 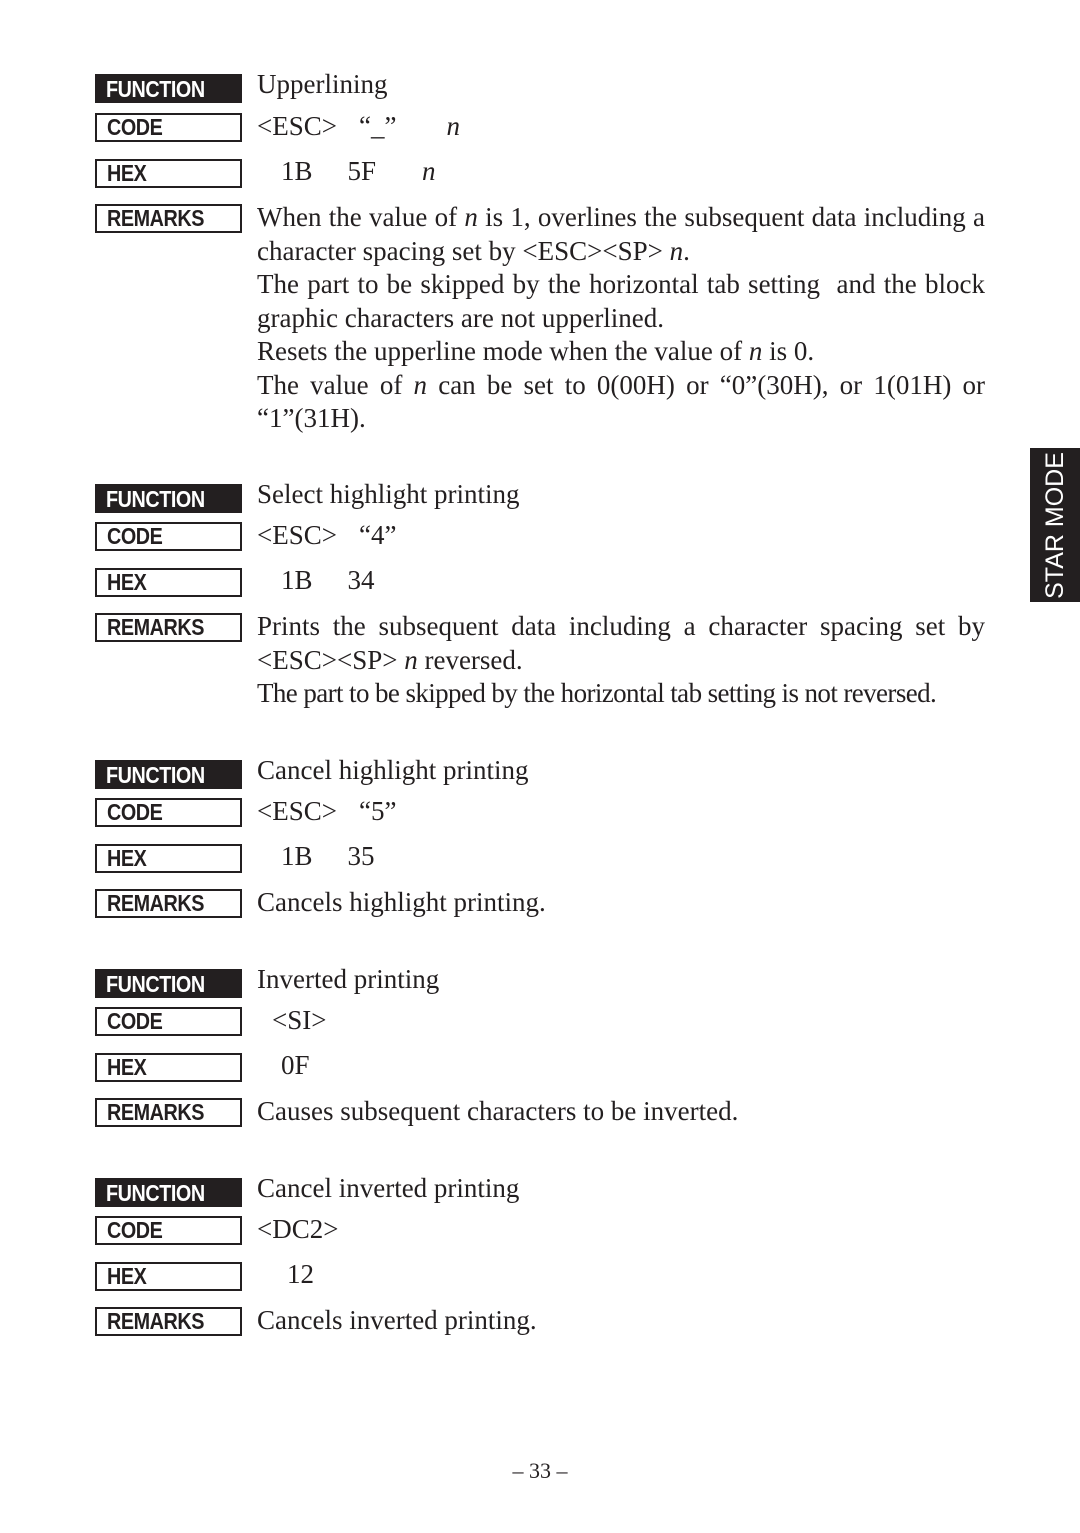 What do you see at coordinates (401, 902) in the screenshot?
I see `remarks-text: Cancels highlight printing.` at bounding box center [401, 902].